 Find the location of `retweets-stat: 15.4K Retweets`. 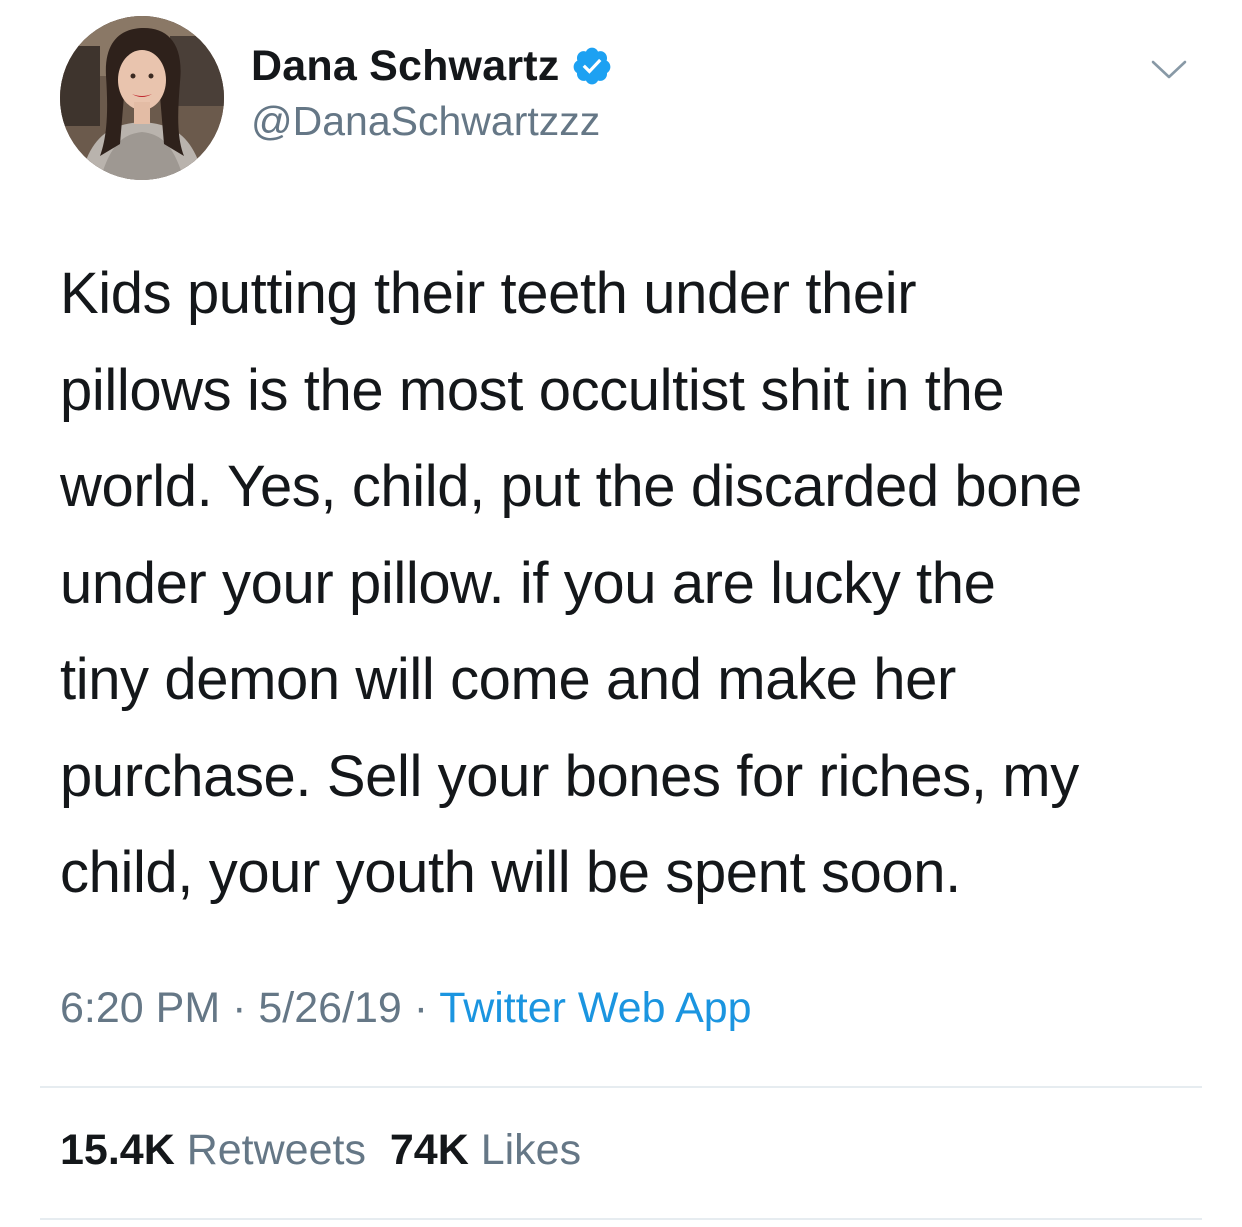

retweets-stat: 15.4K Retweets is located at coordinates (213, 1150).